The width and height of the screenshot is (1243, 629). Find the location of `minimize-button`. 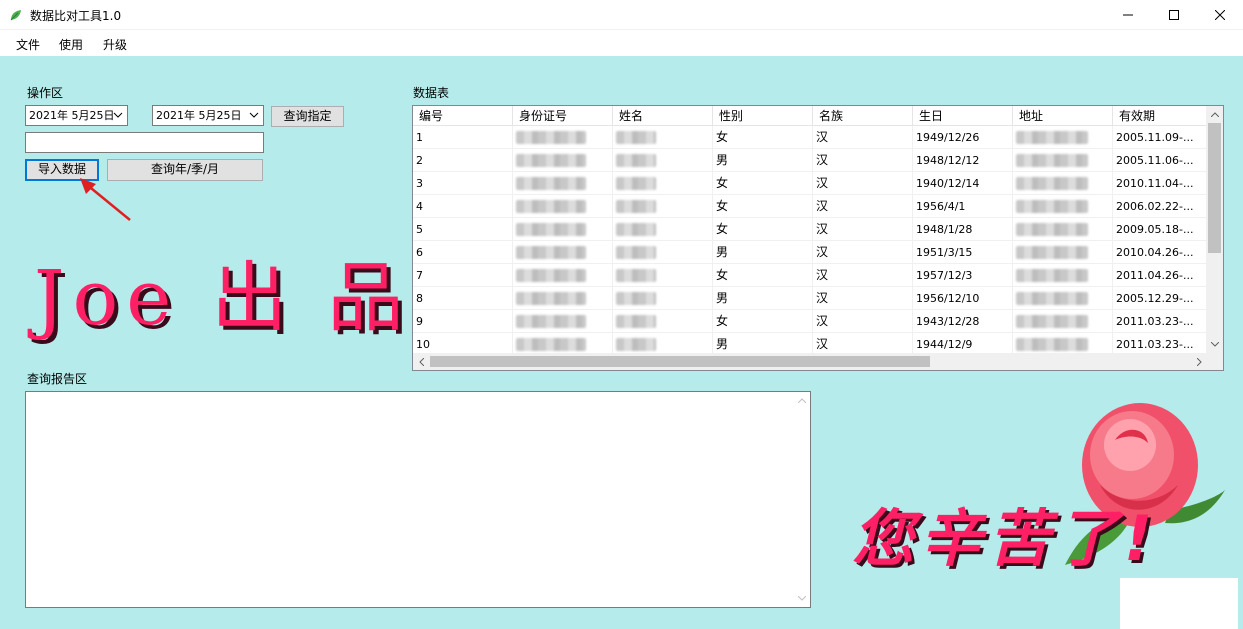

minimize-button is located at coordinates (1128, 15).